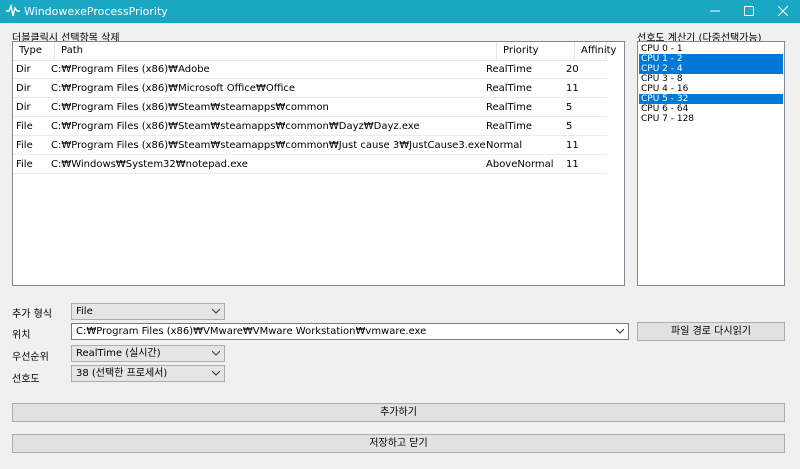 The height and width of the screenshot is (469, 800). I want to click on close-icon, so click(783, 11).